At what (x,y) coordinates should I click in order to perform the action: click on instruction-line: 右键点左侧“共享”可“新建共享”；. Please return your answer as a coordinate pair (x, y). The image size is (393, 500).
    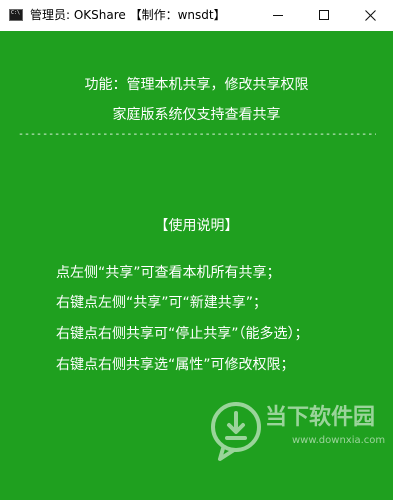
    Looking at the image, I should click on (162, 303).